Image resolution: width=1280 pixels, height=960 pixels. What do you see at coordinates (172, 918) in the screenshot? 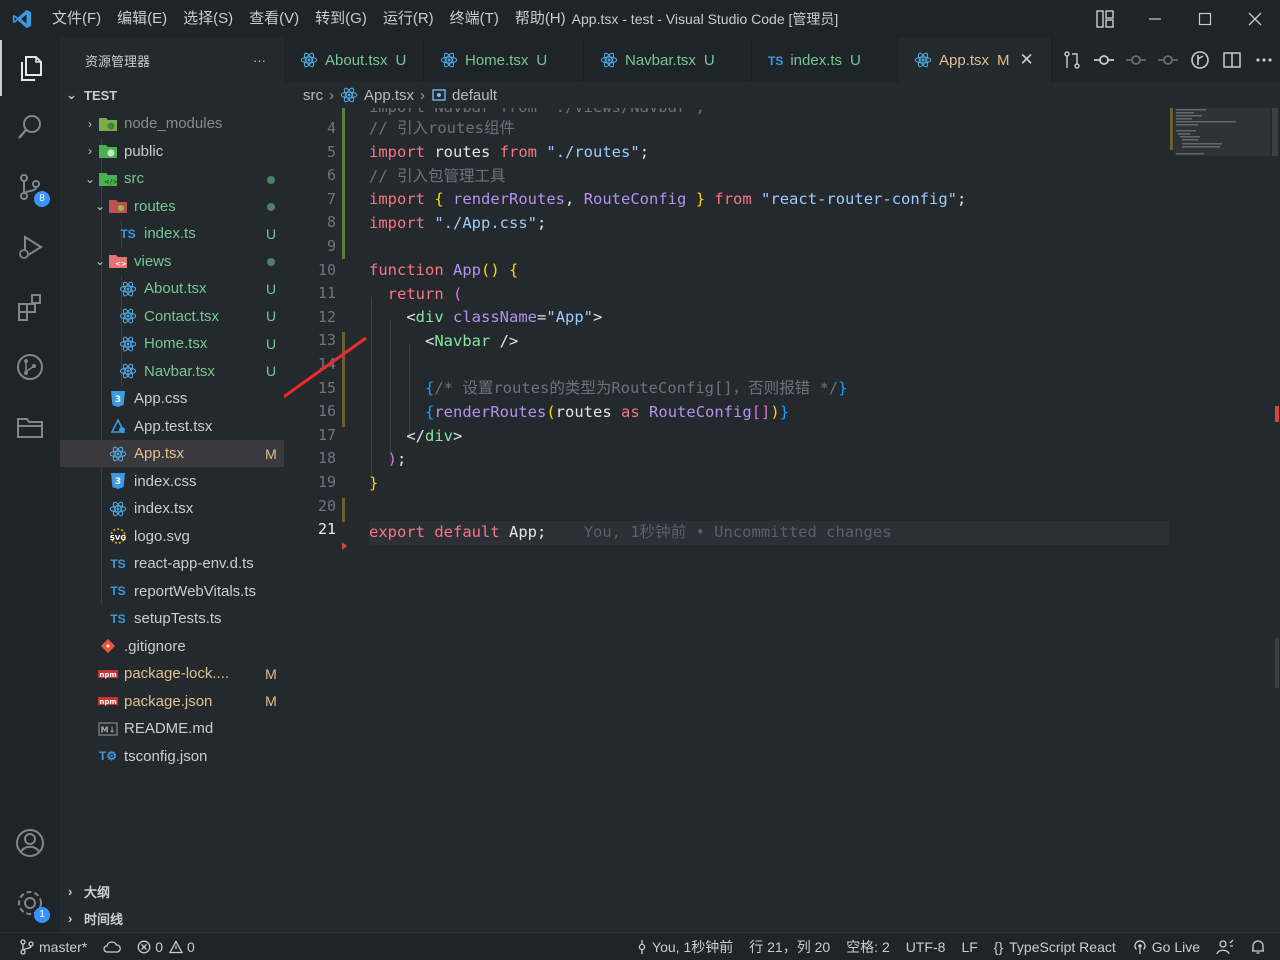
I see `timeline-section-header: › 时间线` at bounding box center [172, 918].